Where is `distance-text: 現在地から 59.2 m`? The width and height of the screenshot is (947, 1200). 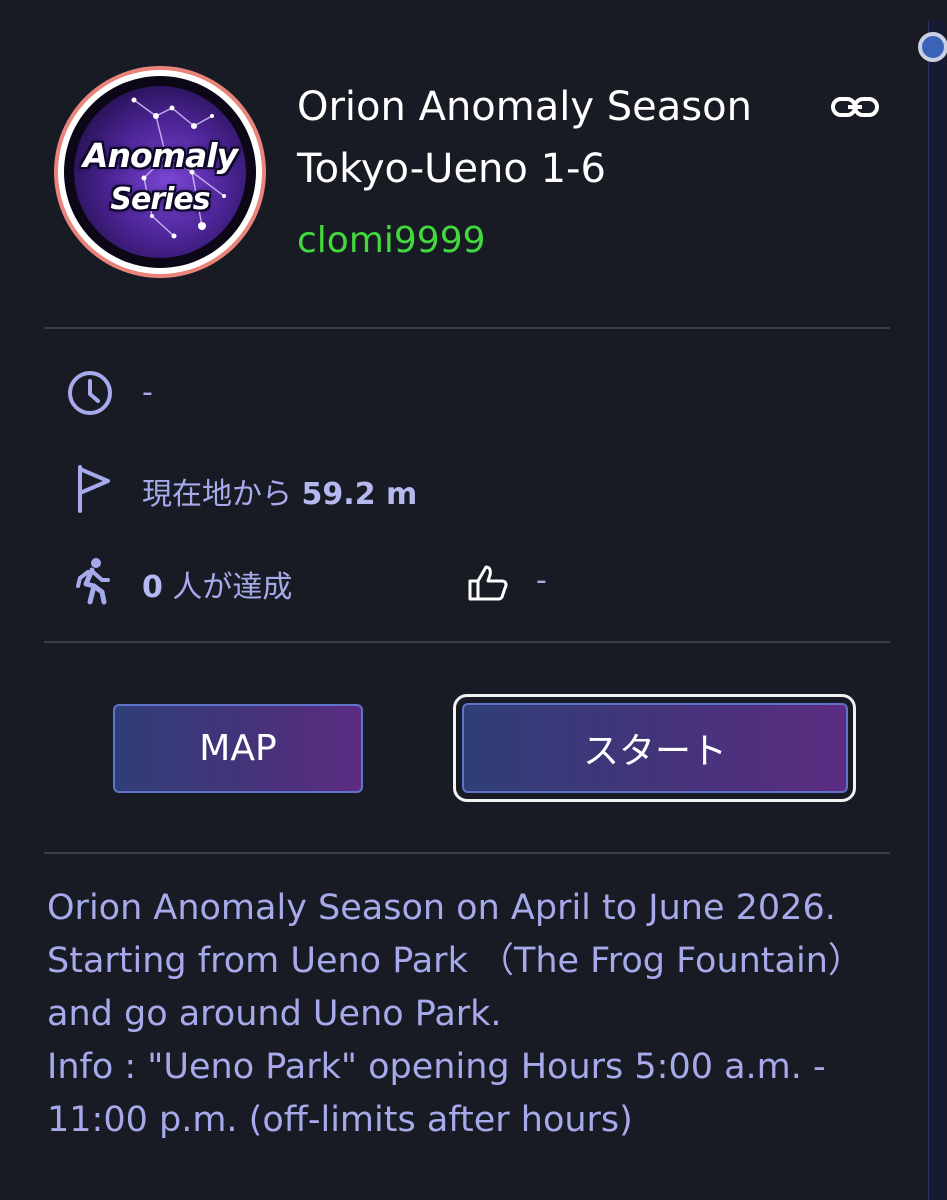
distance-text: 現在地から 59.2 m is located at coordinates (279, 491).